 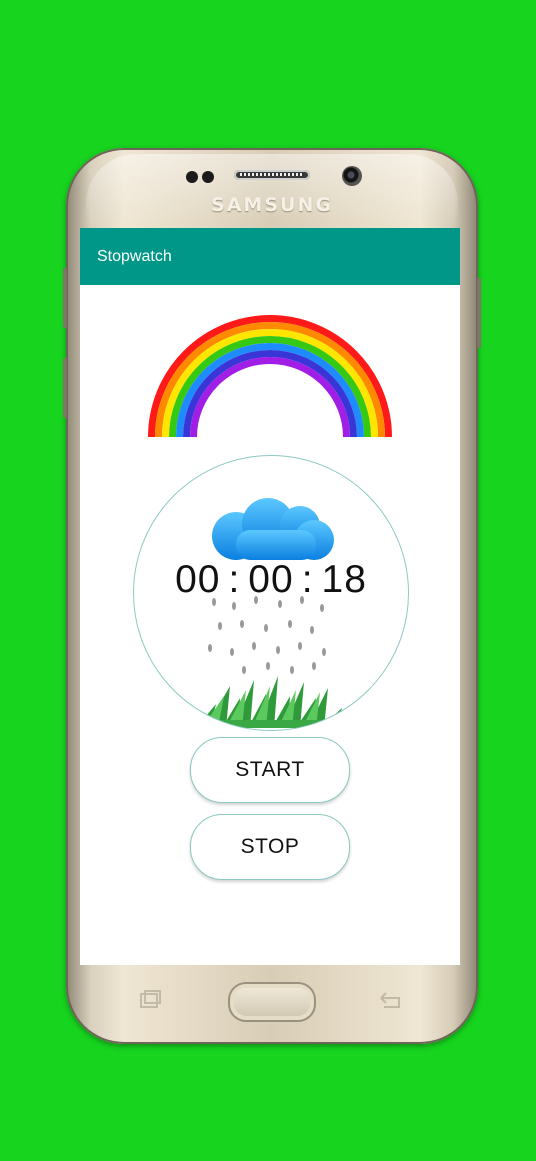 What do you see at coordinates (273, 529) in the screenshot?
I see `cloud-icon` at bounding box center [273, 529].